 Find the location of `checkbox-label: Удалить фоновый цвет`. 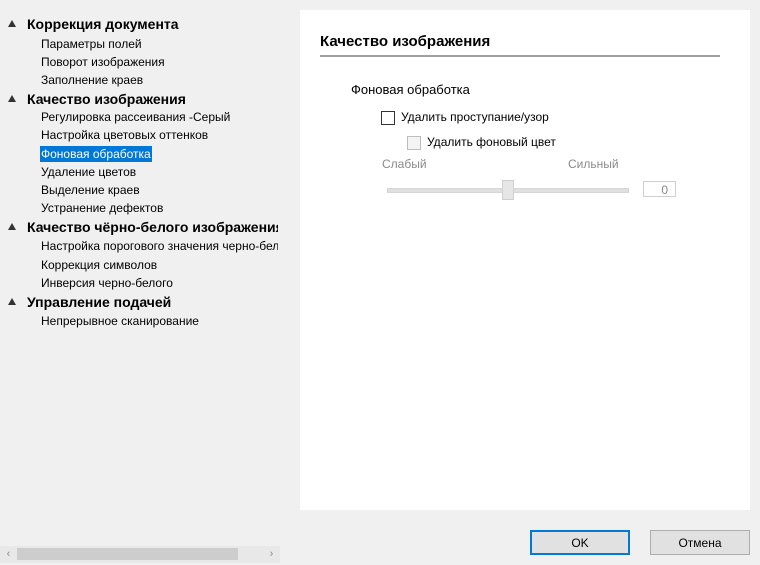

checkbox-label: Удалить фоновый цвет is located at coordinates (491, 142).